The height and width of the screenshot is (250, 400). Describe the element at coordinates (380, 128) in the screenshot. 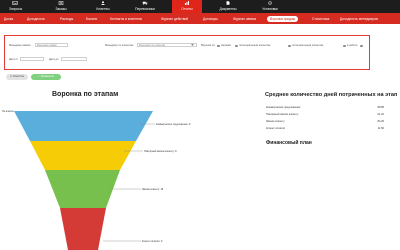

I see `row-days-value: 11.50` at that location.